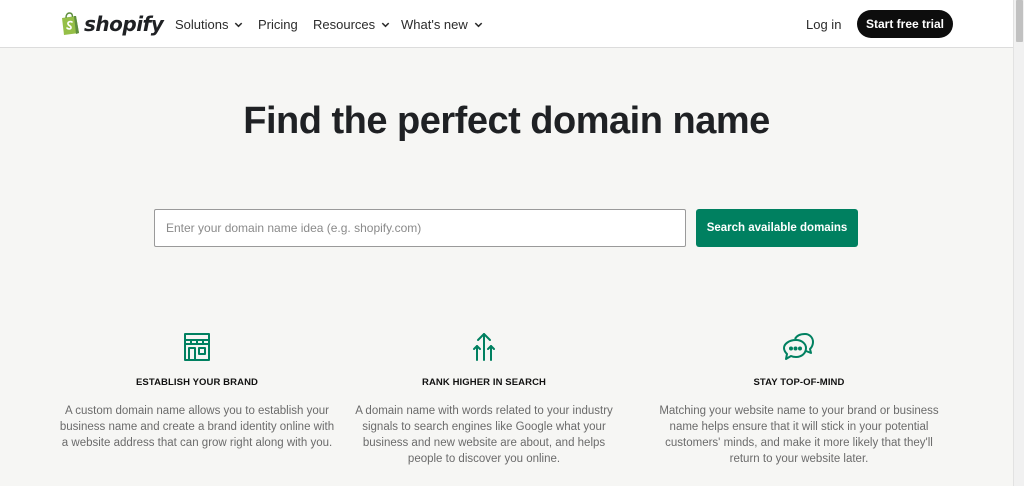 The height and width of the screenshot is (486, 1024). Describe the element at coordinates (70, 23) in the screenshot. I see `shopping-bag-icon` at that location.